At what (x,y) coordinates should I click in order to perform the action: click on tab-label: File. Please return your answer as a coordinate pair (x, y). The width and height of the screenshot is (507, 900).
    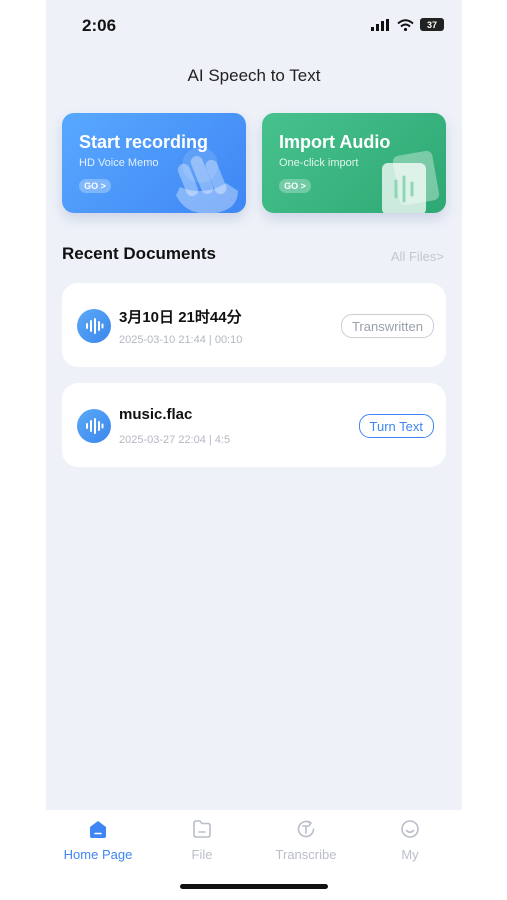
    Looking at the image, I should click on (202, 854).